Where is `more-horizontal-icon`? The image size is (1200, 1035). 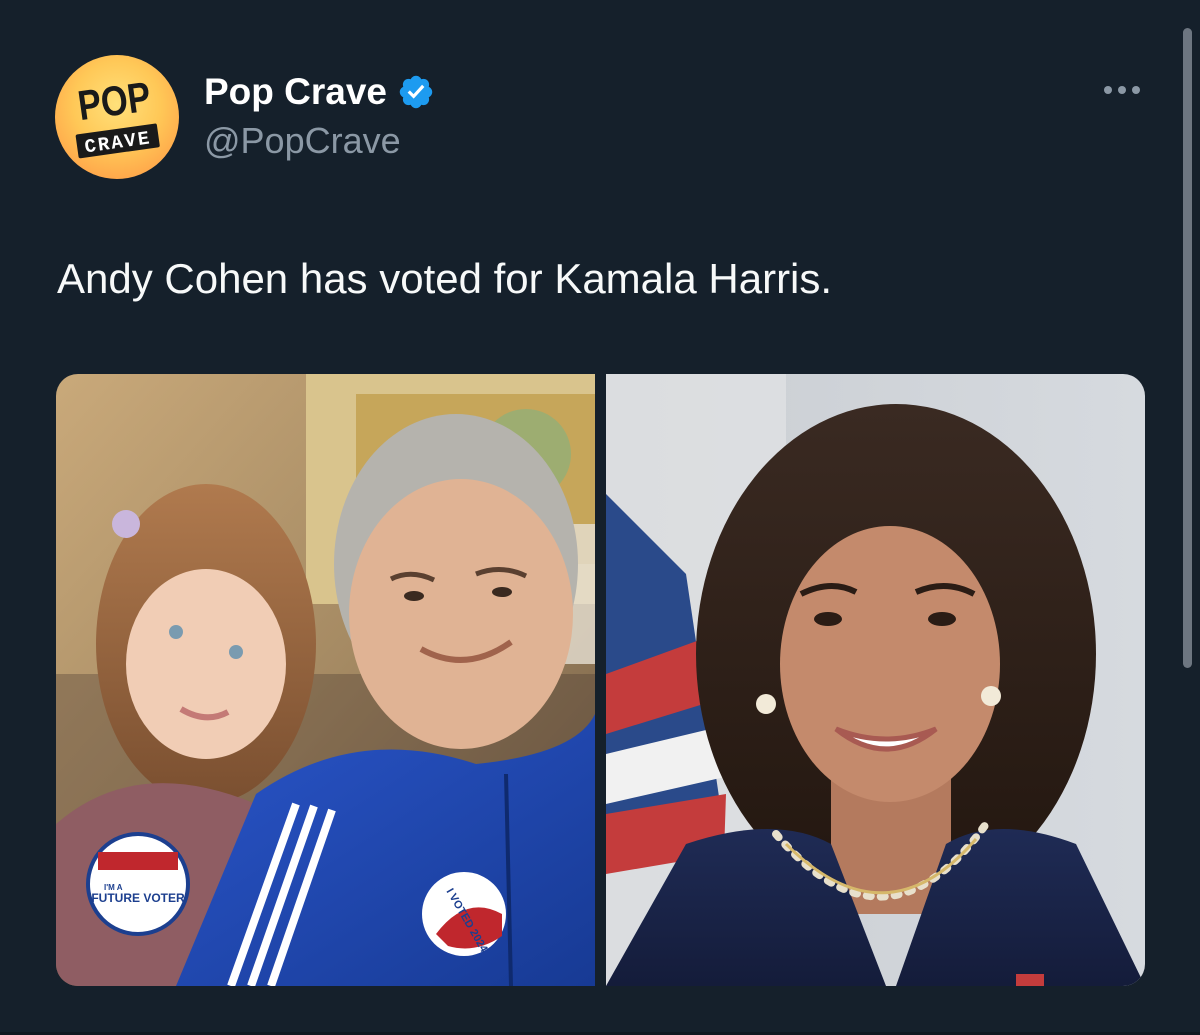 more-horizontal-icon is located at coordinates (1122, 90).